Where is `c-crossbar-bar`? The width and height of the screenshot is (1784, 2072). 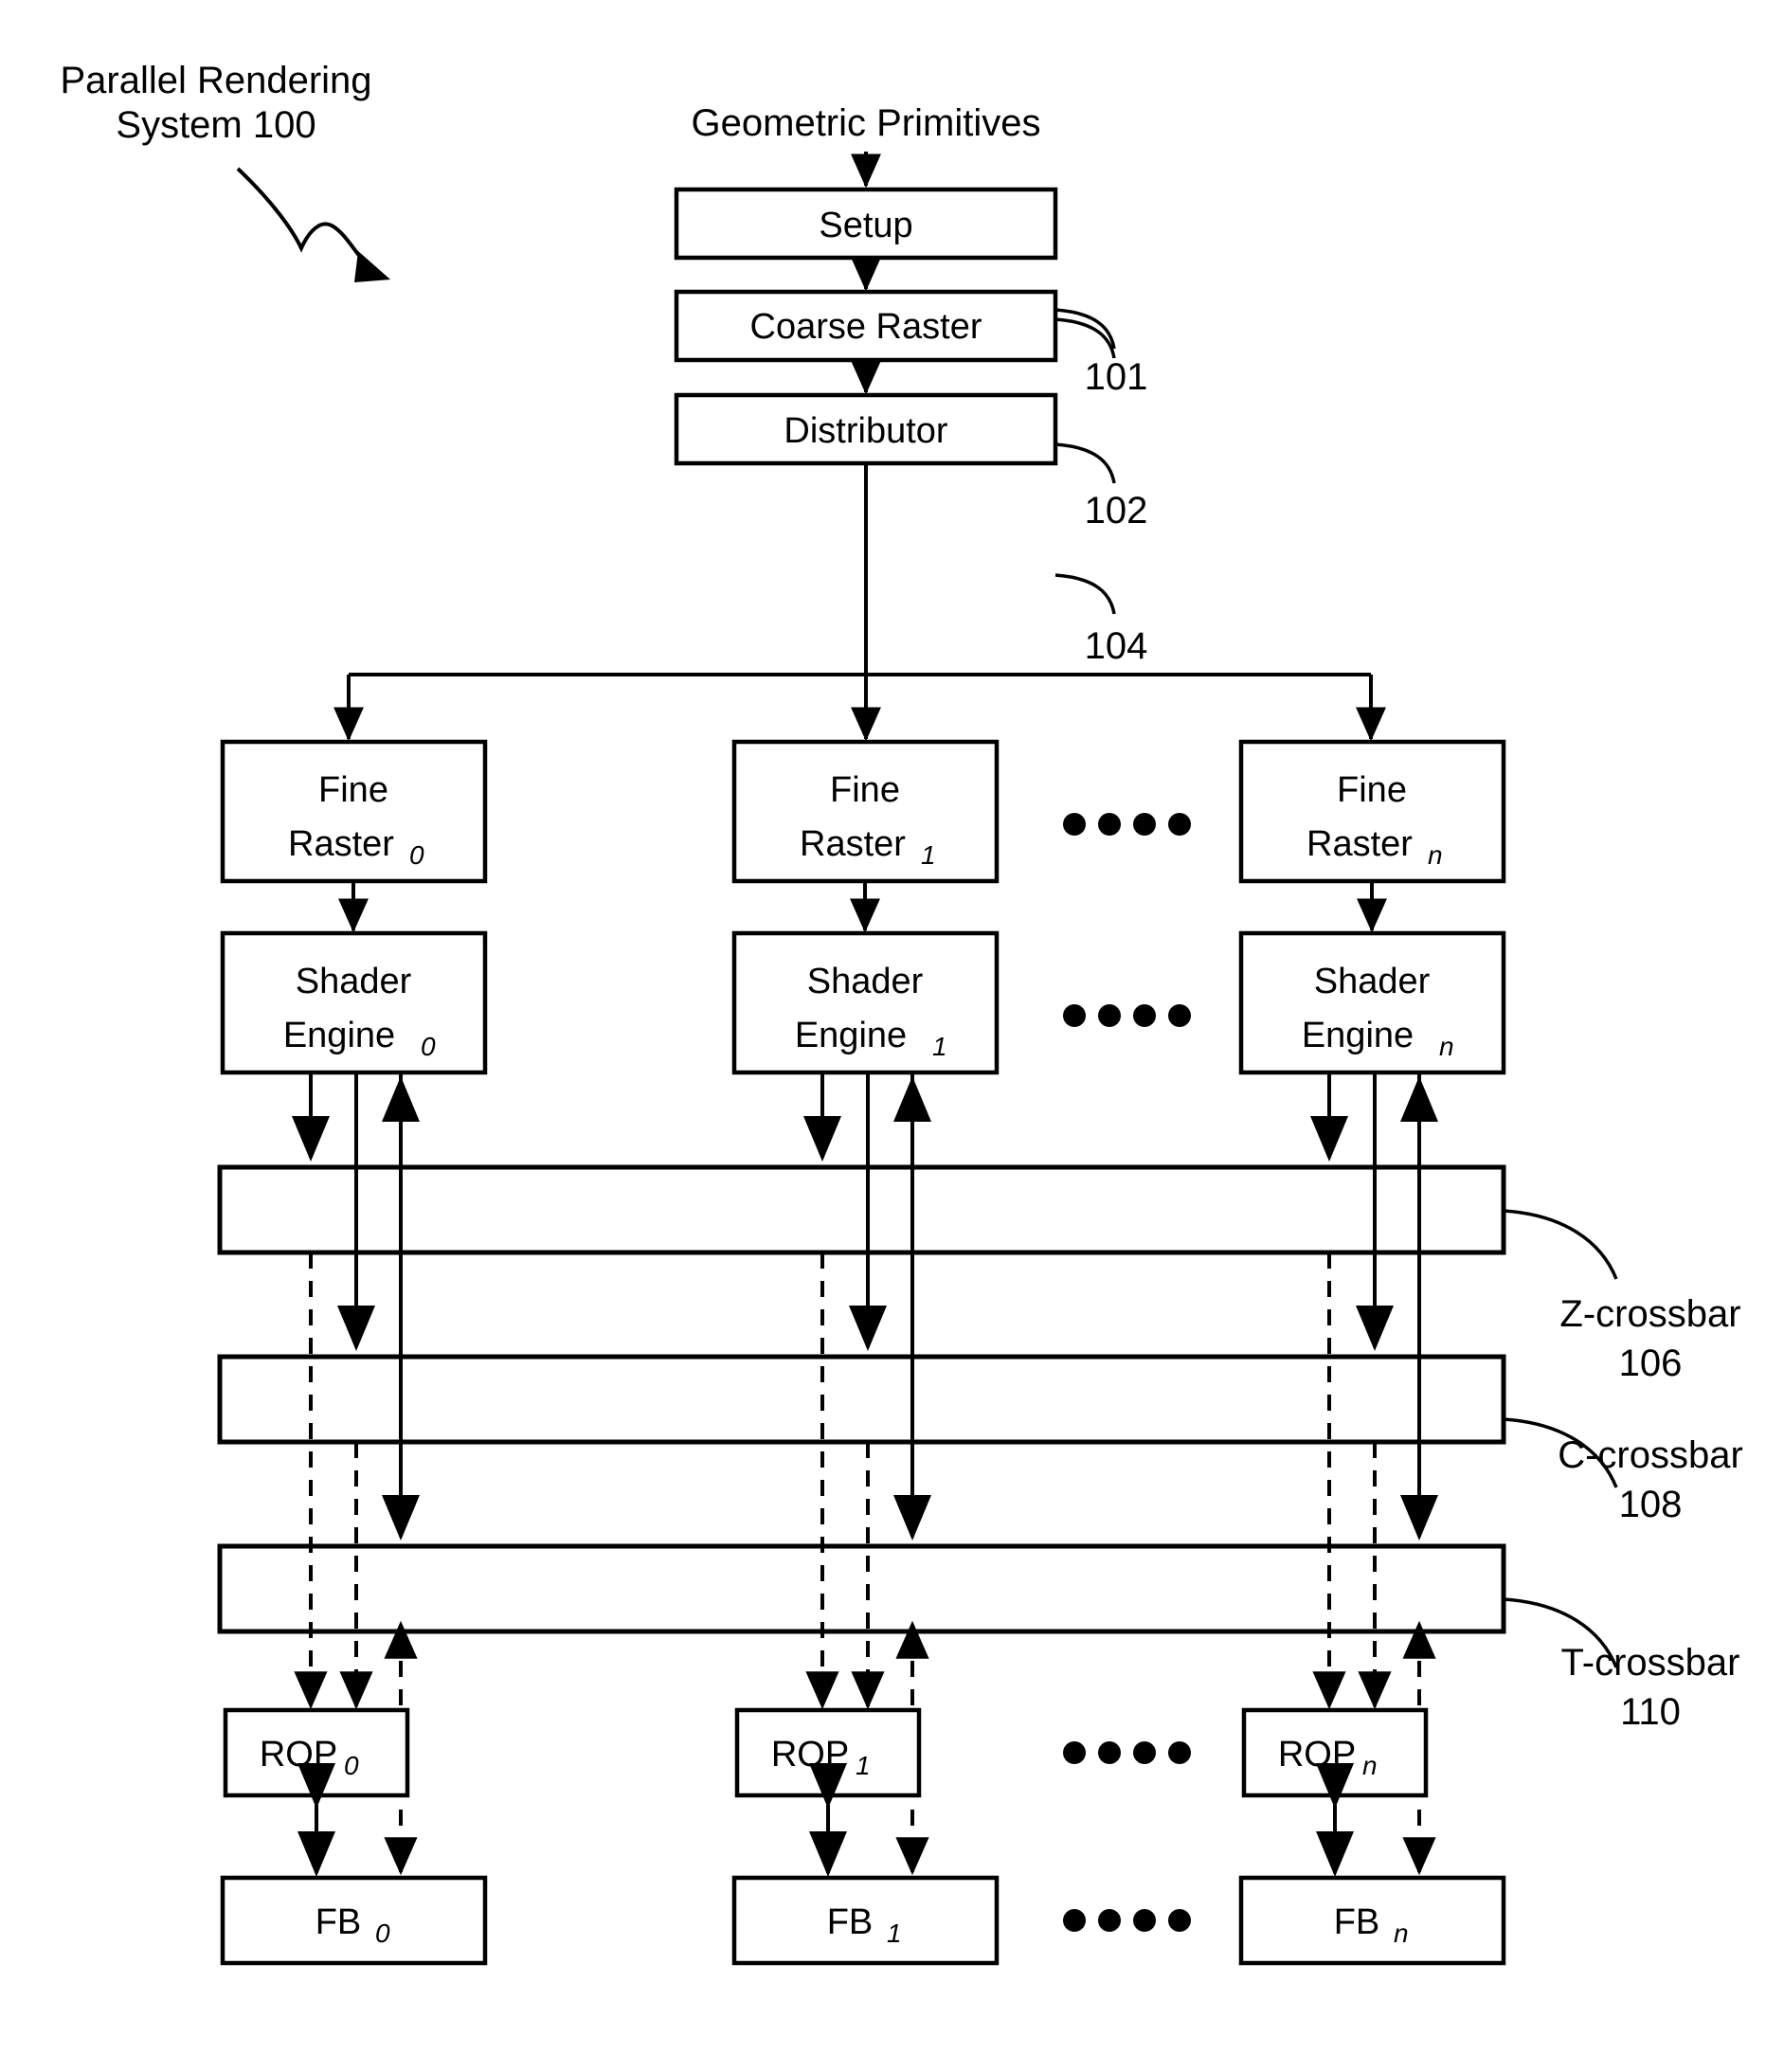
c-crossbar-bar is located at coordinates (861, 1399).